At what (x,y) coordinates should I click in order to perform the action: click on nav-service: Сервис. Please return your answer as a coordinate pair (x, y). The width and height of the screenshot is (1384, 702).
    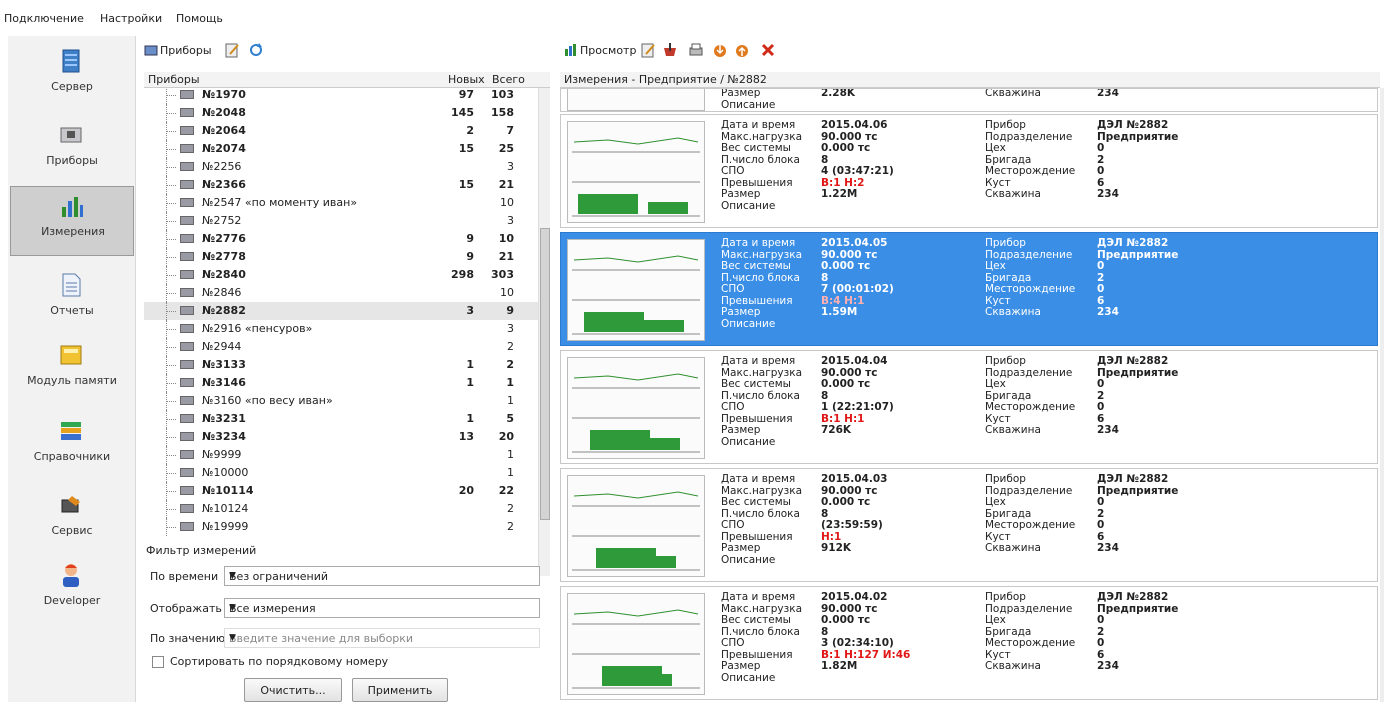
    Looking at the image, I should click on (72, 521).